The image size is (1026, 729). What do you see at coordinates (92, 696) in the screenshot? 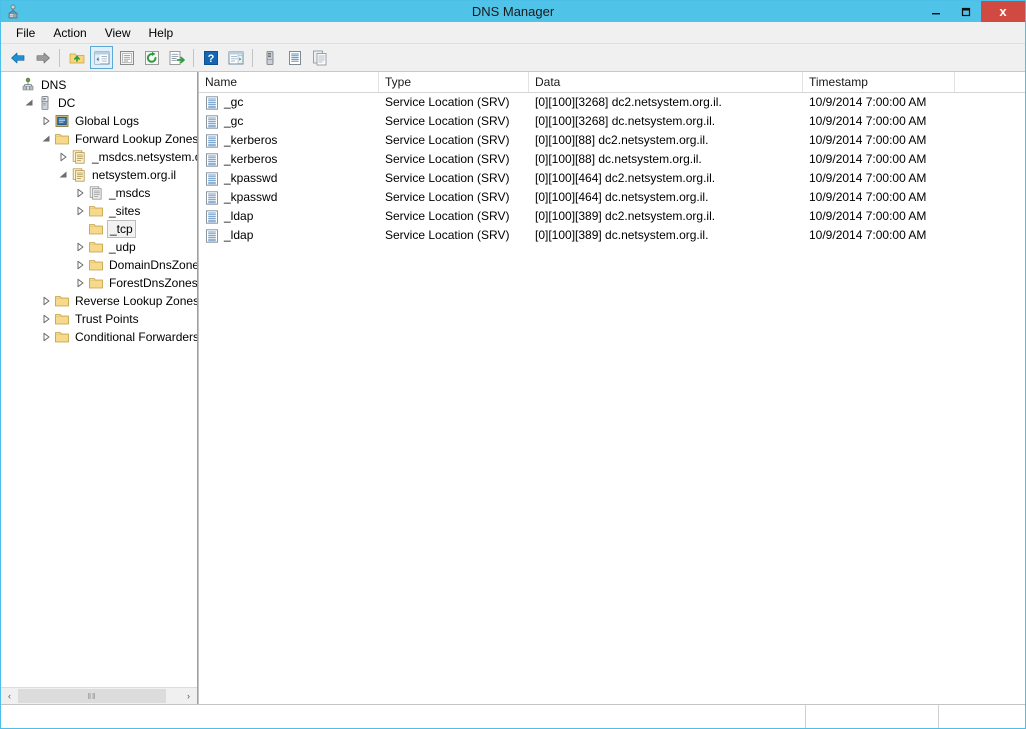
I see `scrollbar-thumb: ‖‖` at bounding box center [92, 696].